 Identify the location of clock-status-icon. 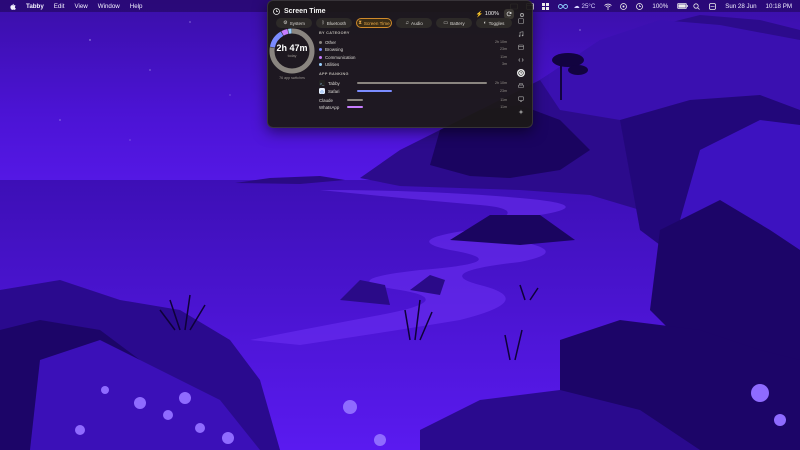
(640, 6).